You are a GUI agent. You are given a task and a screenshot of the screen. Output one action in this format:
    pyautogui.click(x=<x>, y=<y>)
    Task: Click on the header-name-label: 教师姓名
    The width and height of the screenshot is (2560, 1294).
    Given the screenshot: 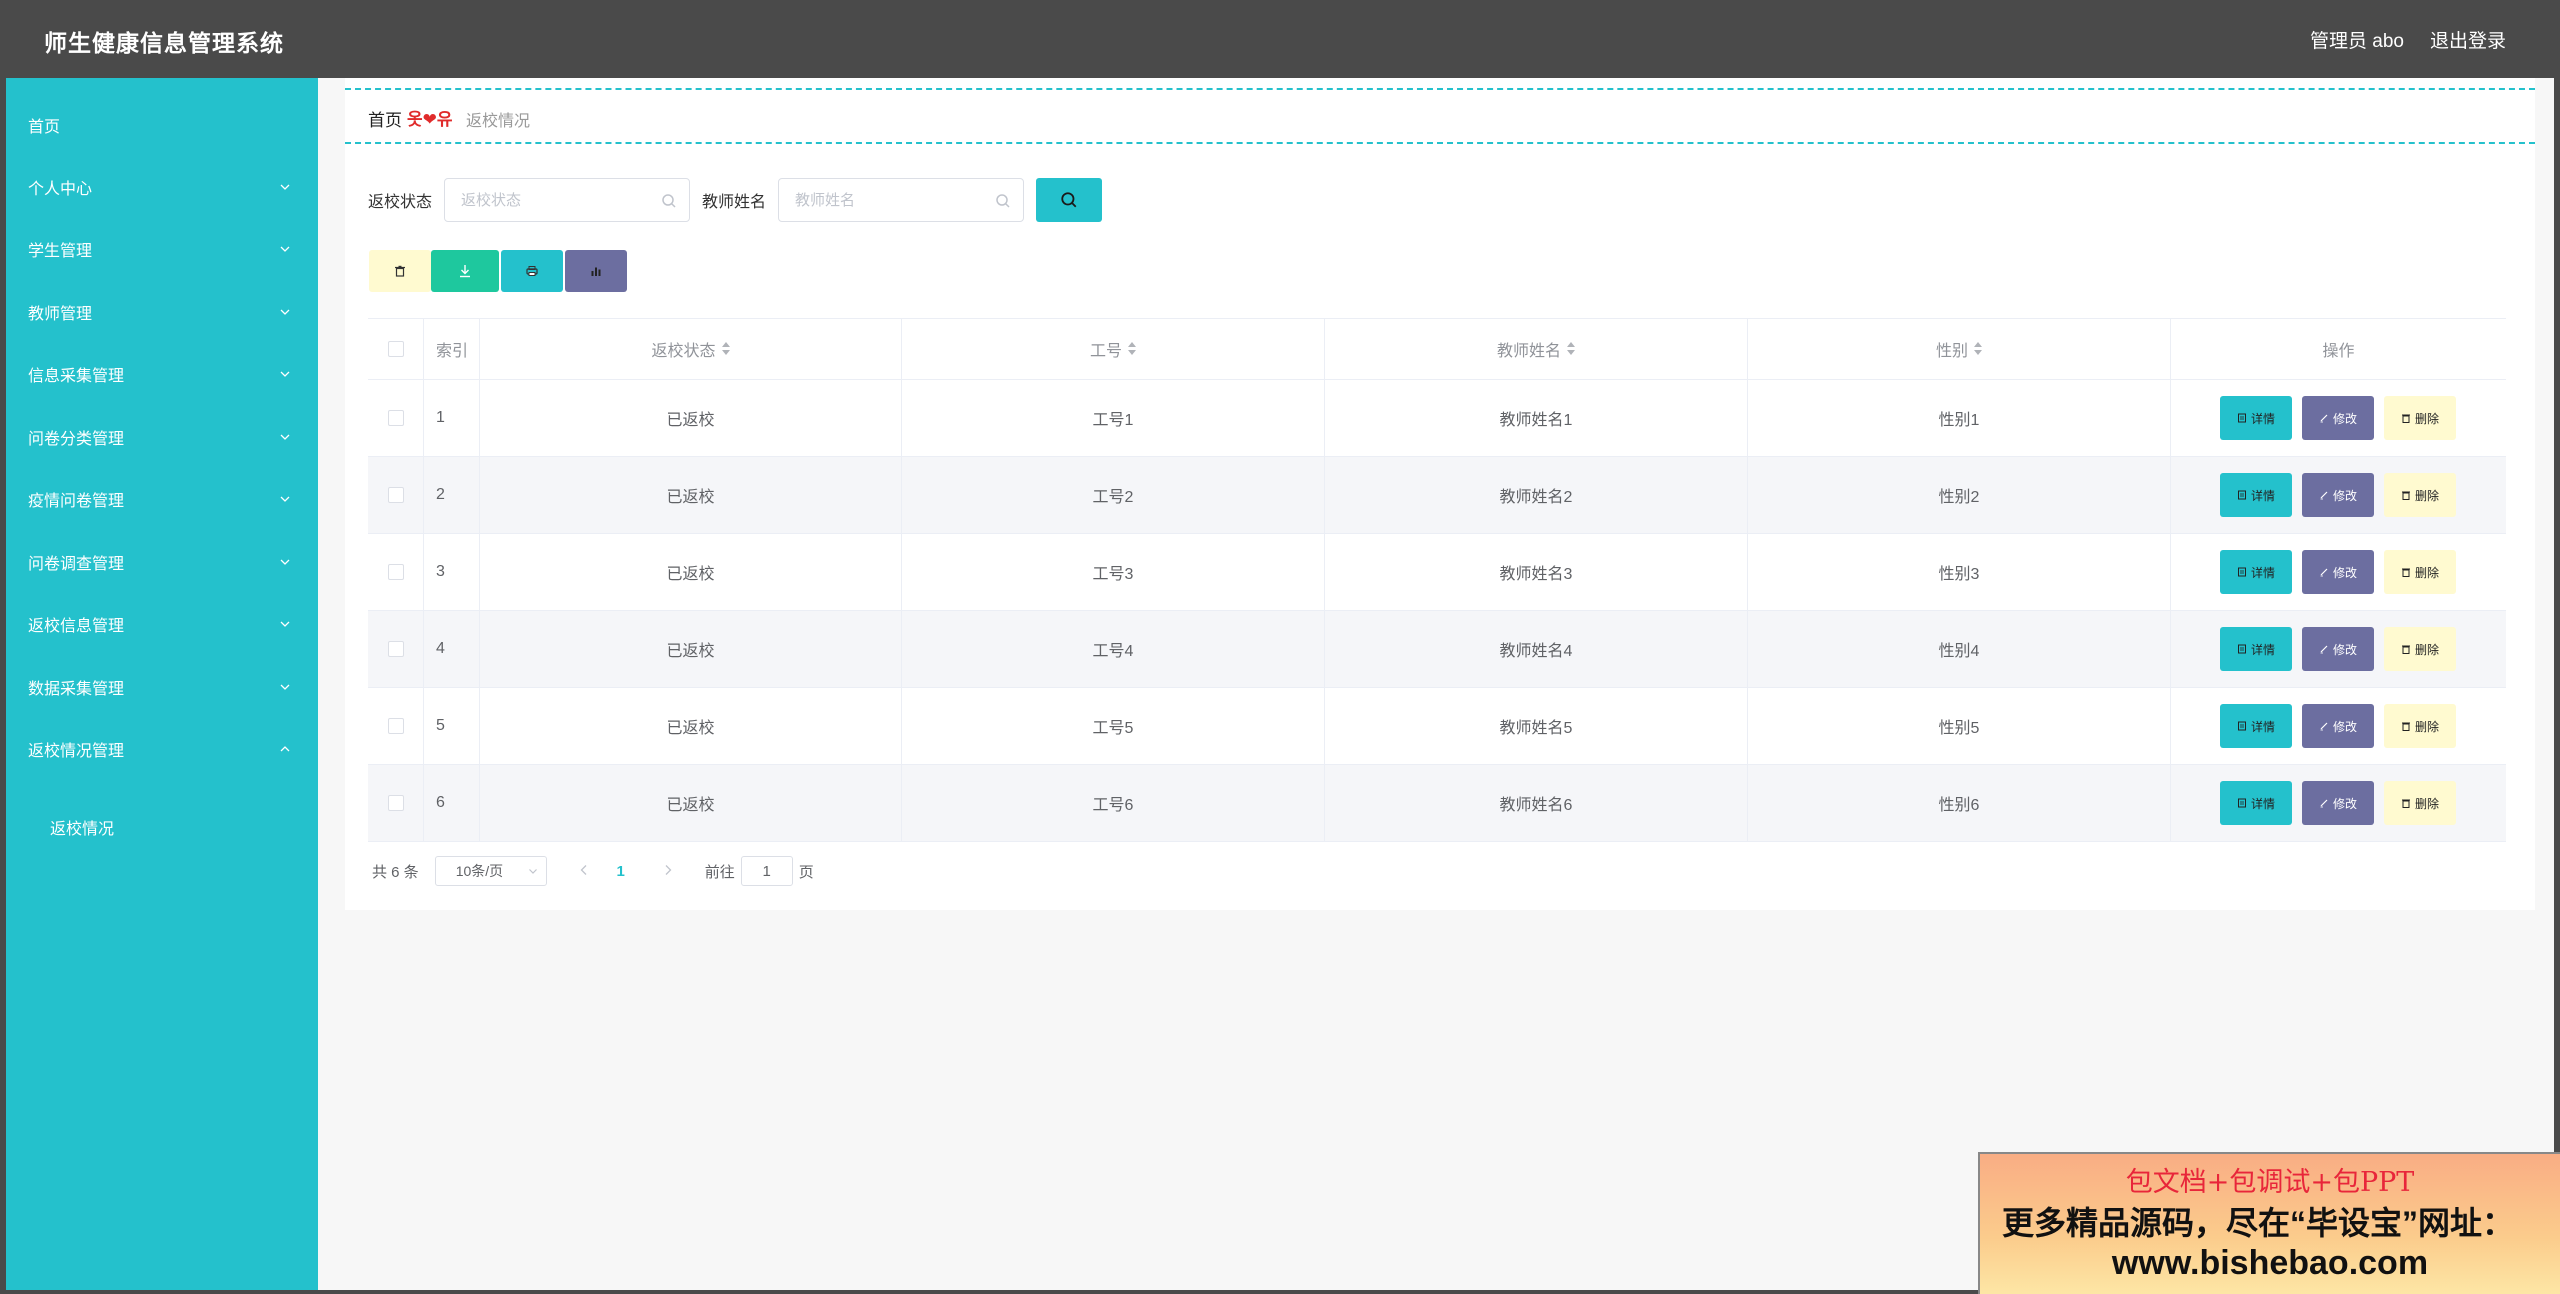 What is the action you would take?
    pyautogui.click(x=1528, y=351)
    